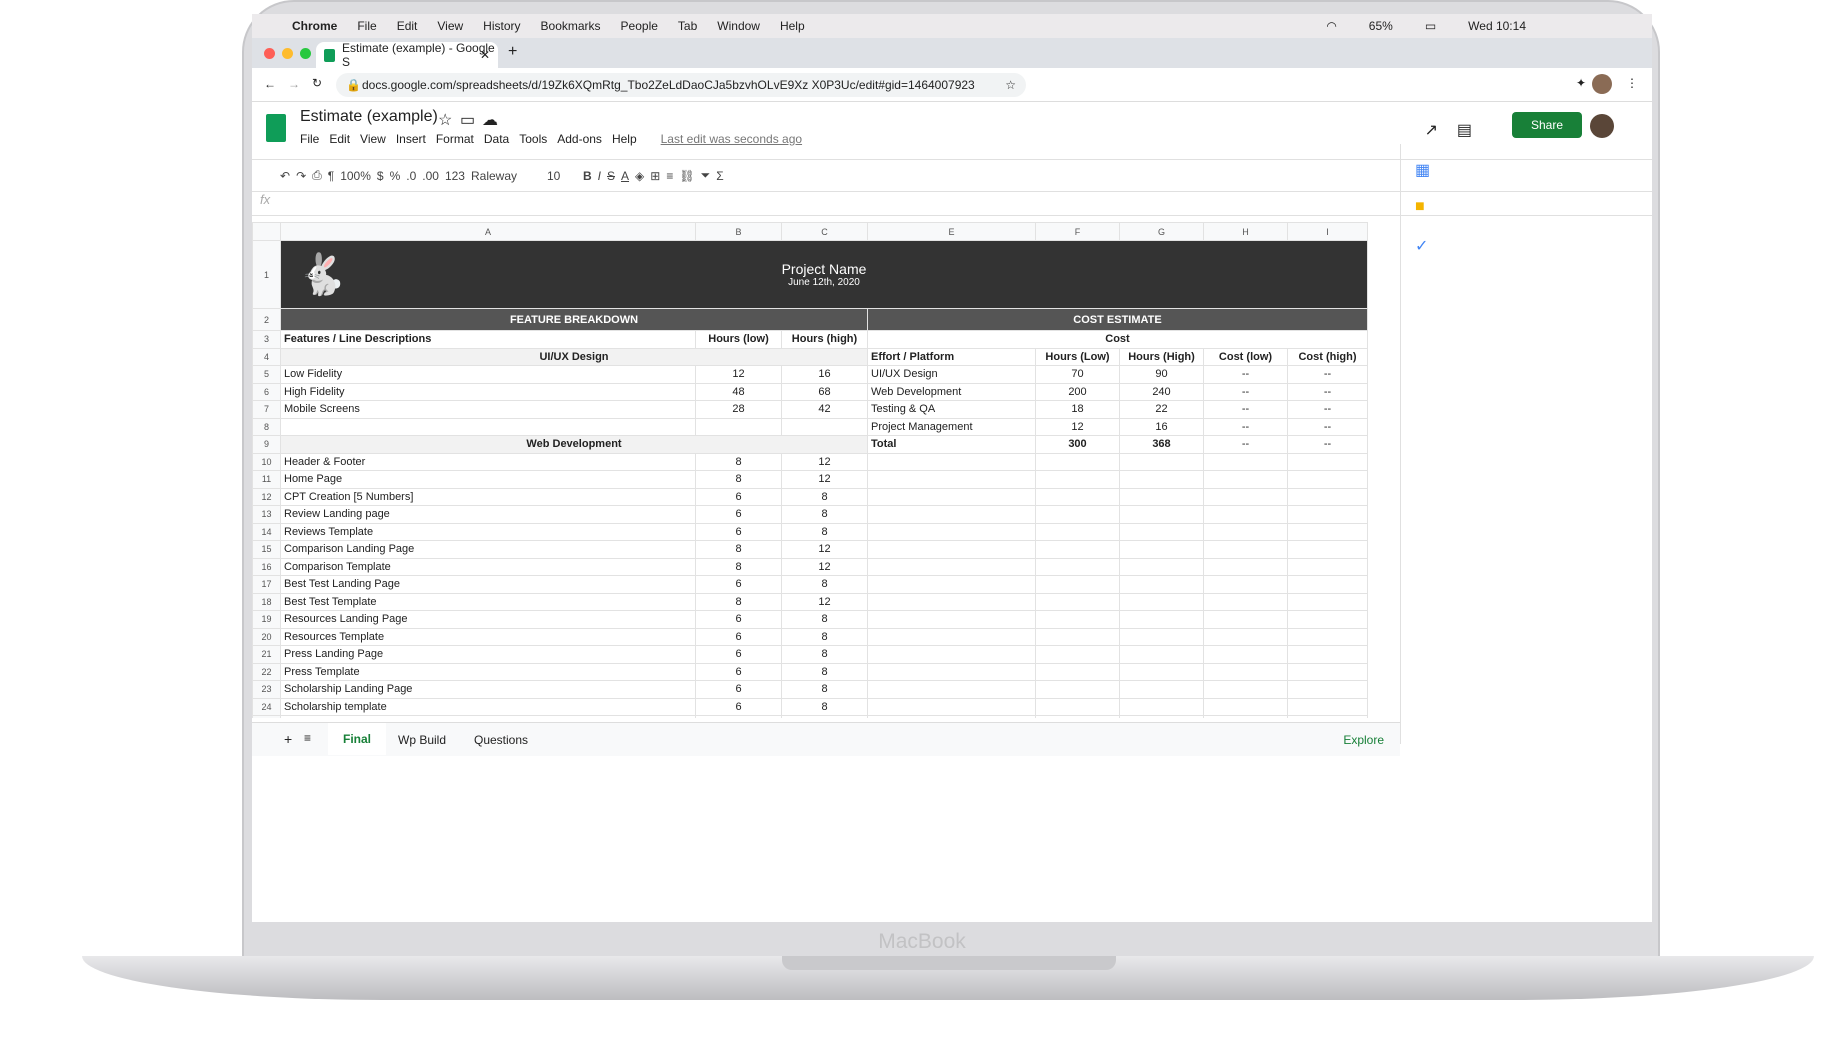  Describe the element at coordinates (488, 654) in the screenshot. I see `cell: Press Landing Page` at that location.